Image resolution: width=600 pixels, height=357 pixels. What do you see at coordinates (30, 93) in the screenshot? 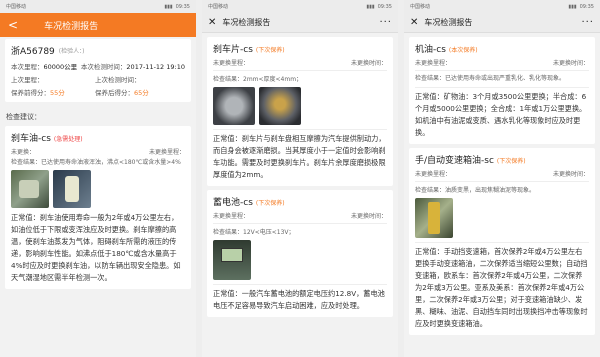
I see `score-before-label: 保养前得分：` at bounding box center [30, 93].